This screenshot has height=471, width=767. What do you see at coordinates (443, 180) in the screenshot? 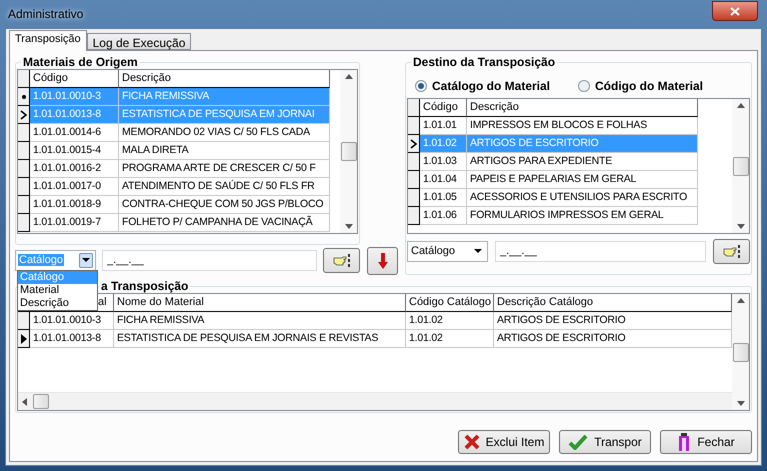
I see `table-cell: 1.01.04` at bounding box center [443, 180].